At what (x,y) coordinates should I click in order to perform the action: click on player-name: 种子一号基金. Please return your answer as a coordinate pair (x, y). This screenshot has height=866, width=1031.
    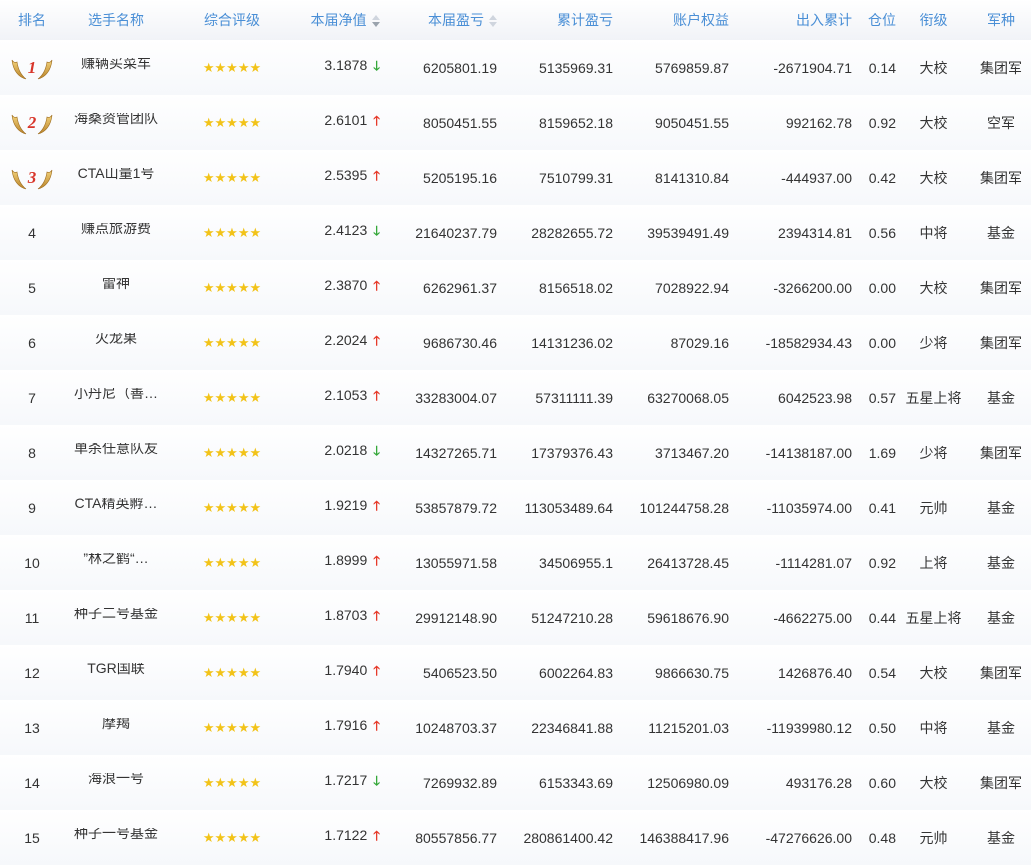
    Looking at the image, I should click on (116, 838).